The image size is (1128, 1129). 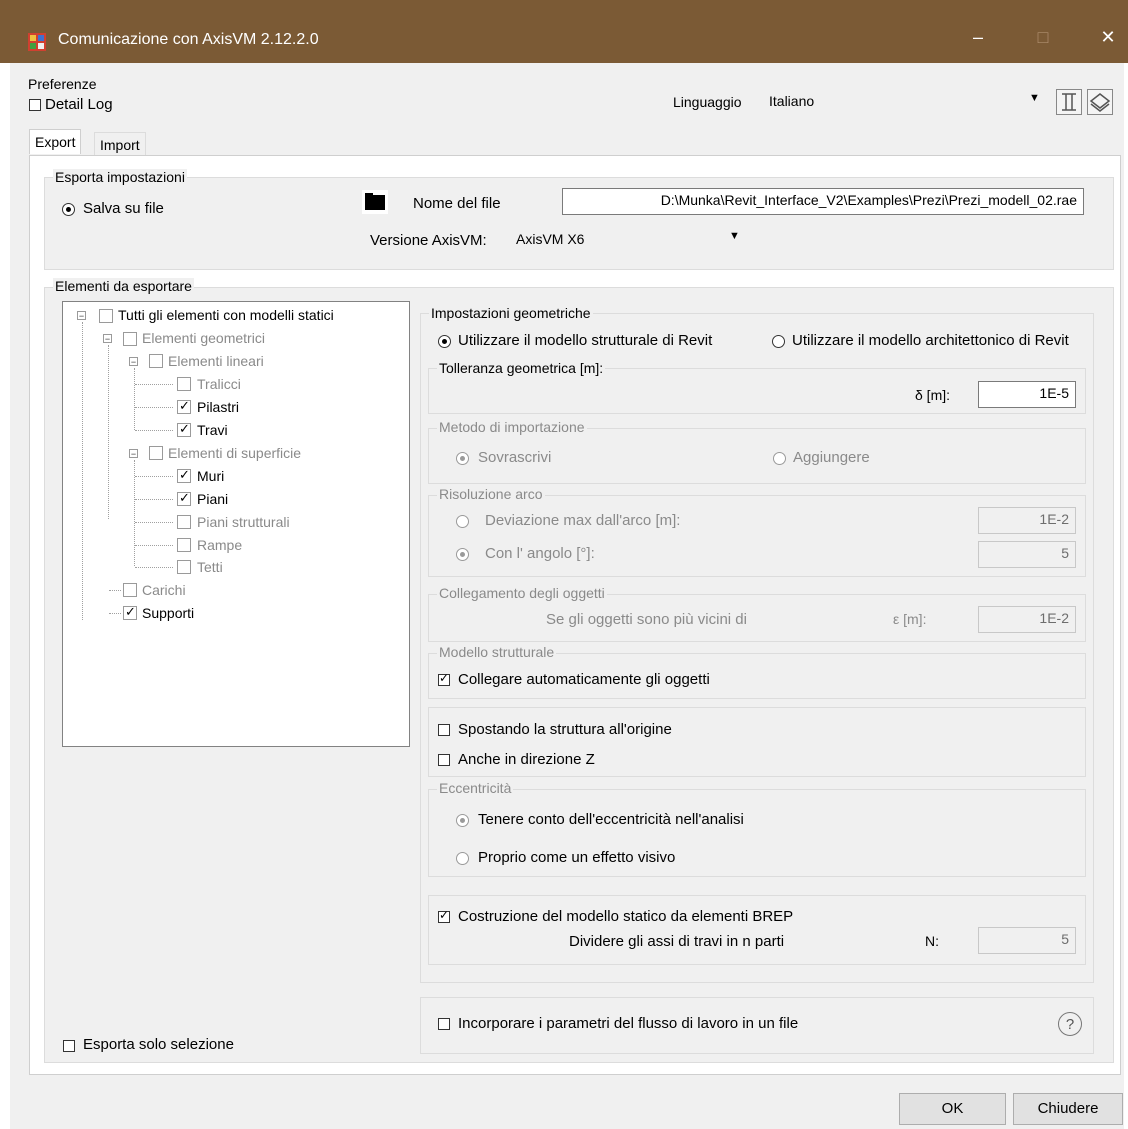 I want to click on divide-label: Dividere gli assi di travi in n parti, so click(x=677, y=941).